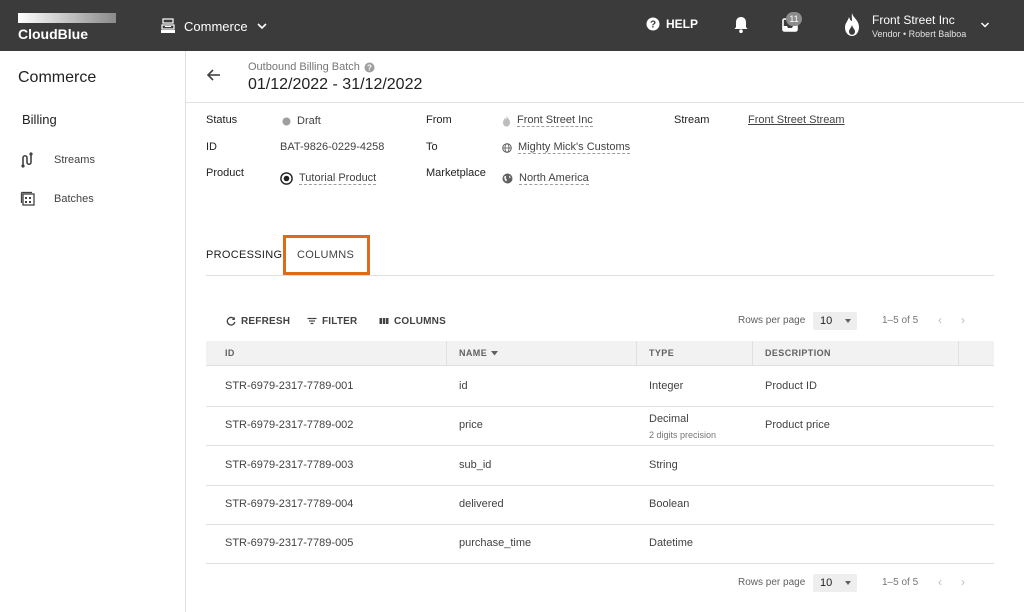 Image resolution: width=1024 pixels, height=612 pixels. Describe the element at coordinates (900, 582) in the screenshot. I see `footer-page-range: 1–5 of 5` at that location.